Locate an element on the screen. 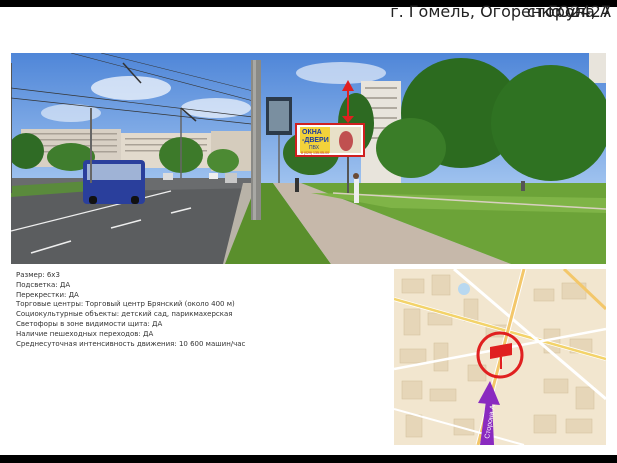 This screenshot has width=617, height=463. spec-lighting: Подсветка: ДА is located at coordinates (43, 284).